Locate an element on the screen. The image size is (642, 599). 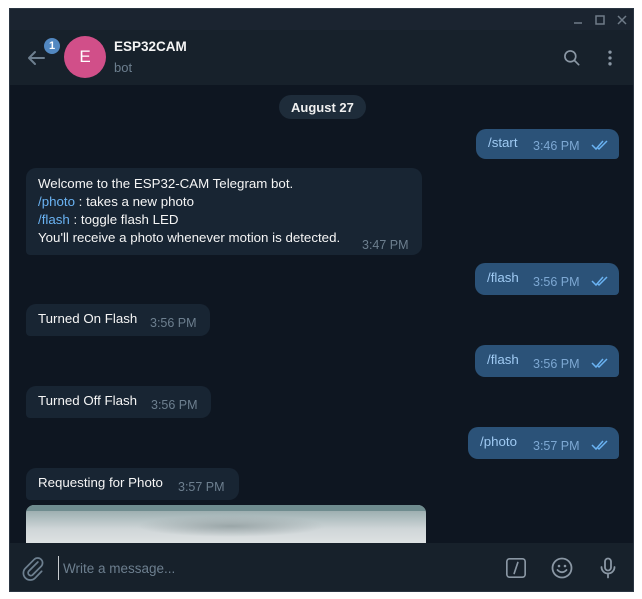
close-icon is located at coordinates (622, 19).